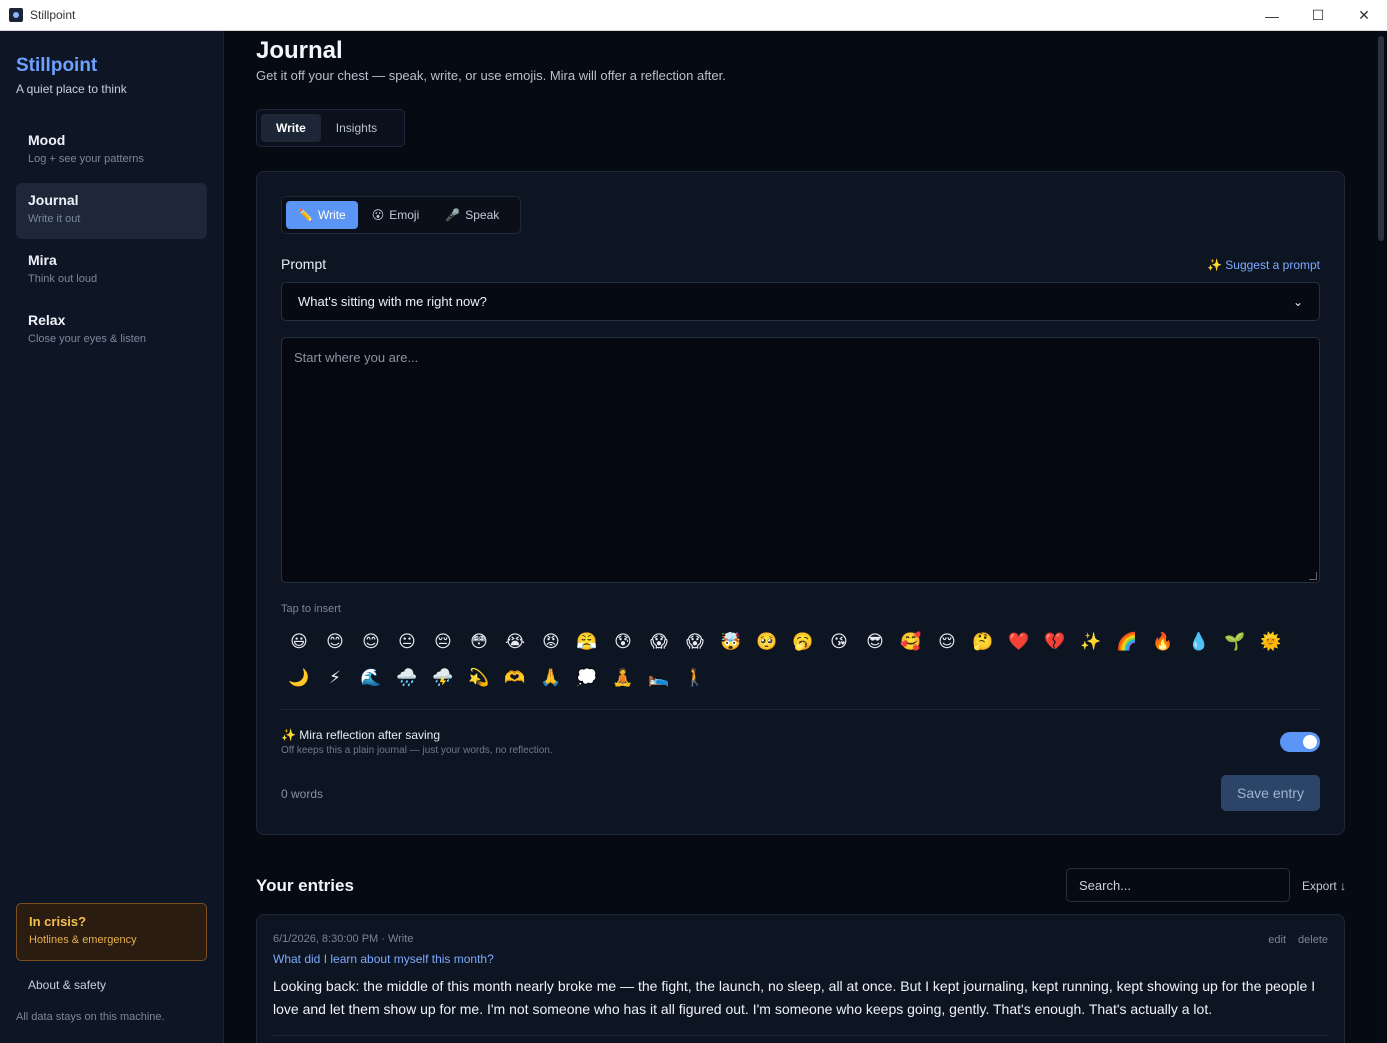 The image size is (1387, 1043). I want to click on emoji-button: 😎, so click(875, 642).